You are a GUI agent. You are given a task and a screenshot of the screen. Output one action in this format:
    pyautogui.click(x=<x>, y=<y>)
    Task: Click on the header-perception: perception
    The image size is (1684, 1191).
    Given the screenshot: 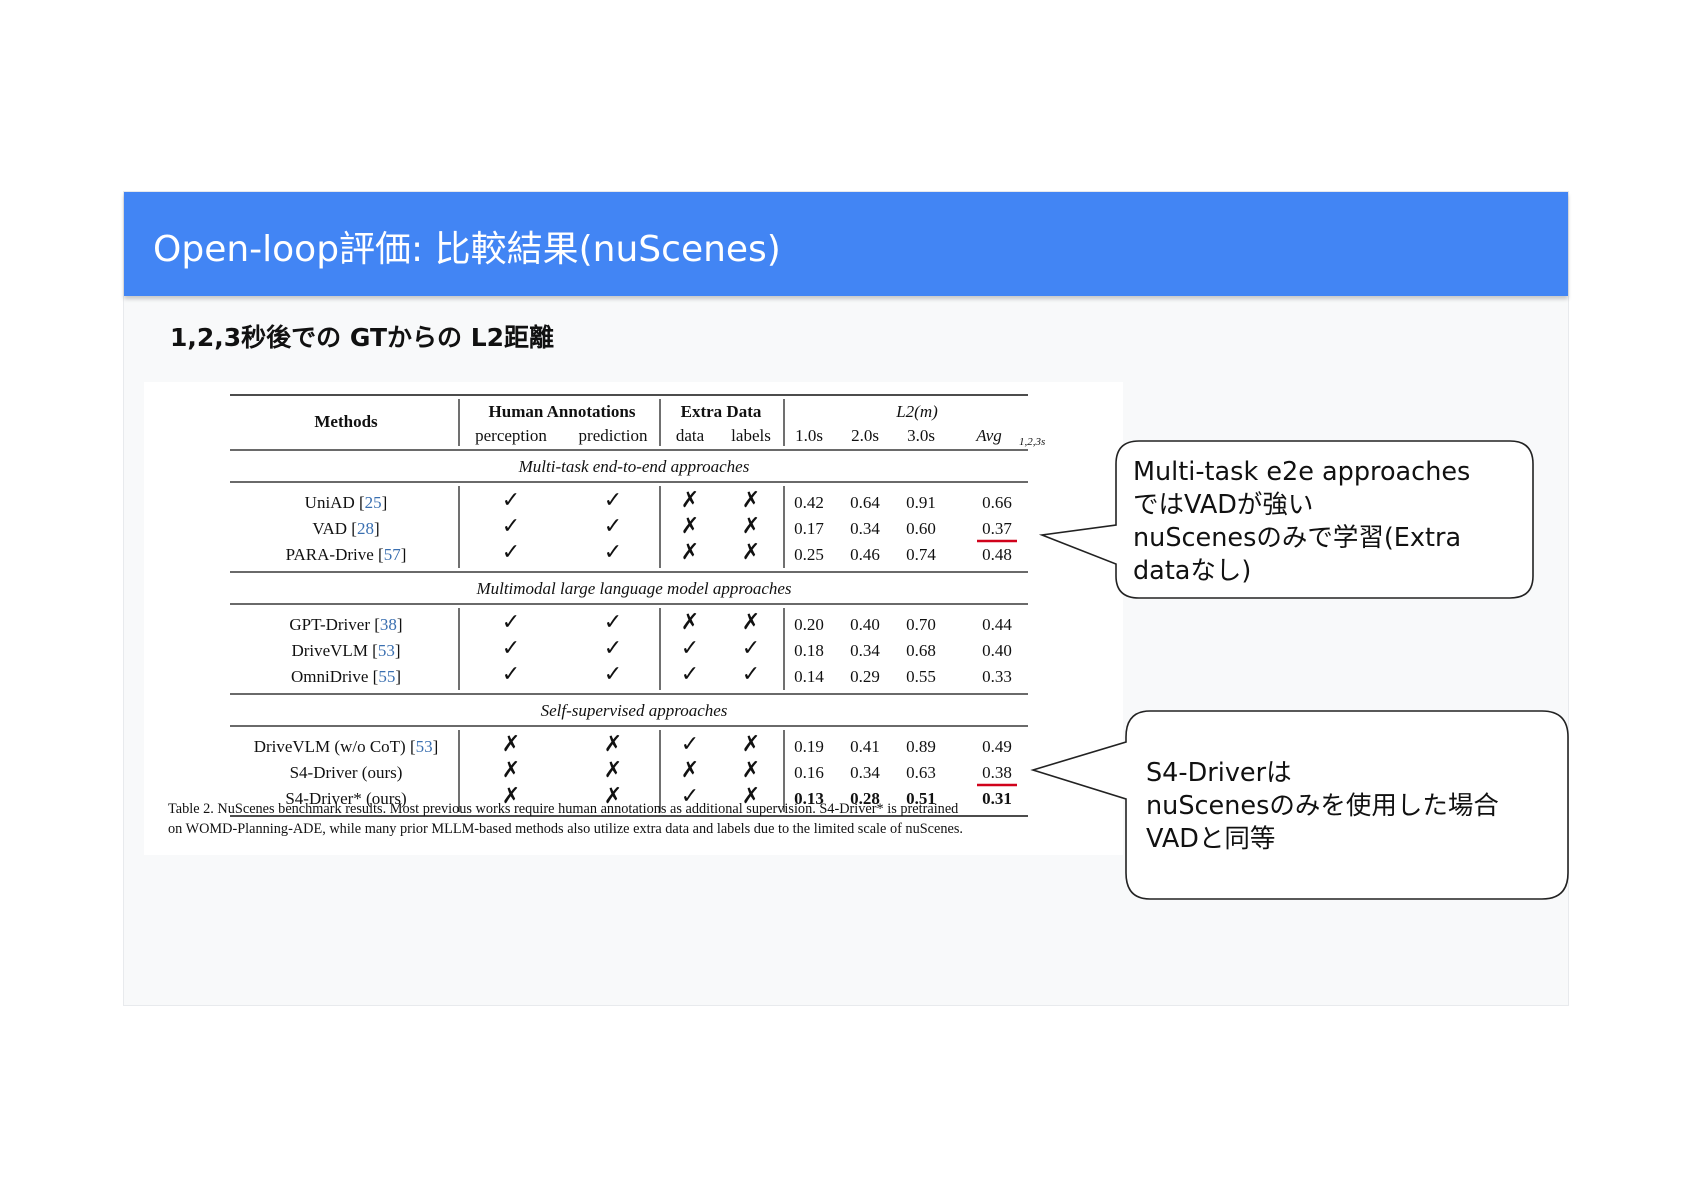 What is the action you would take?
    pyautogui.click(x=511, y=435)
    